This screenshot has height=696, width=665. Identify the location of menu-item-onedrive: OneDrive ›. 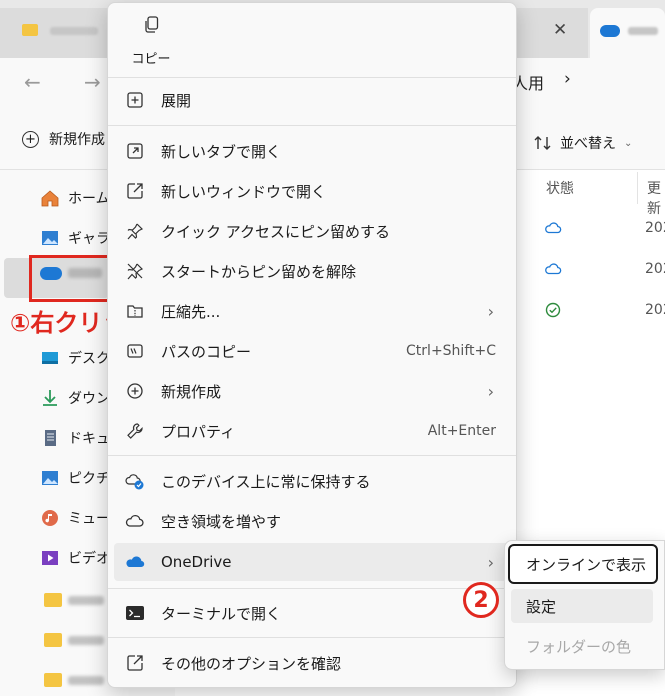
(312, 562).